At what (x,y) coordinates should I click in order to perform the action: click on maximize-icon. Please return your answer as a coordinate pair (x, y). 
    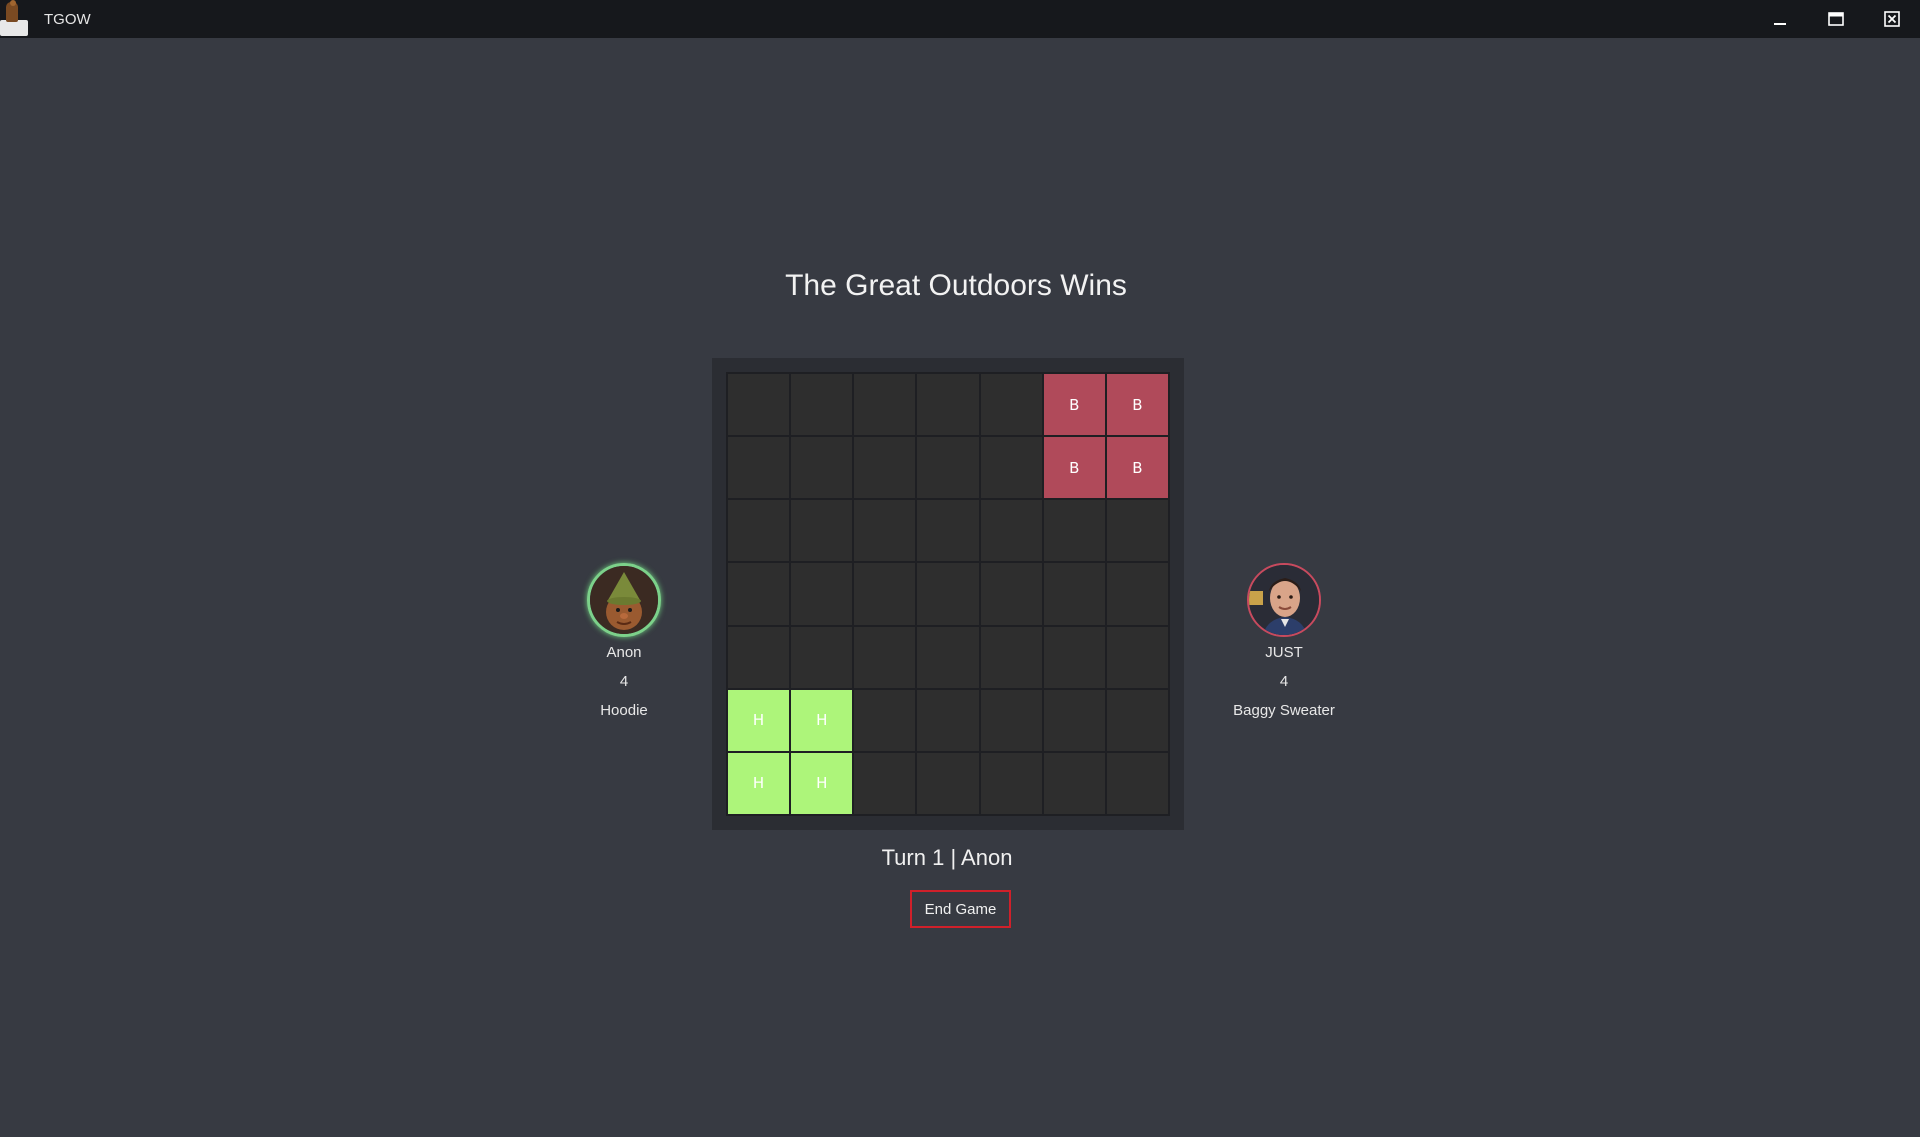
    Looking at the image, I should click on (1836, 19).